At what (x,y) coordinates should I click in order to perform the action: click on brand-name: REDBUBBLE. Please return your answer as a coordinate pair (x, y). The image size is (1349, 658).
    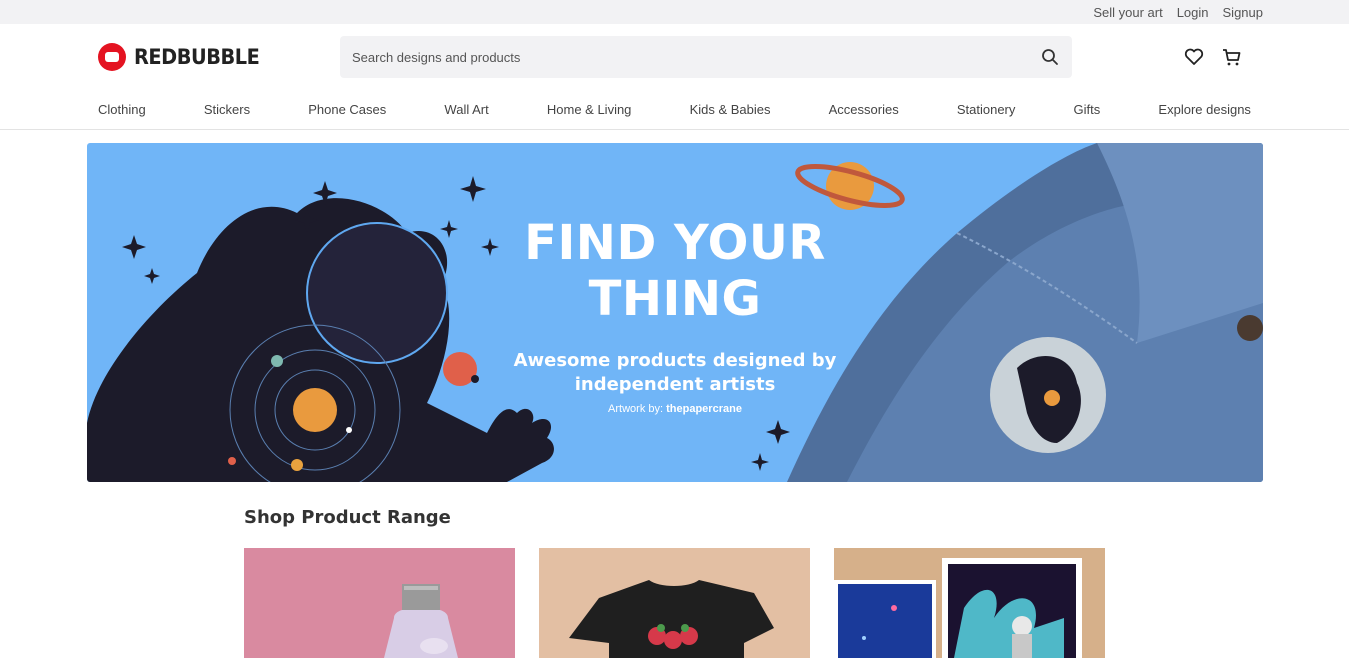
    Looking at the image, I should click on (197, 57).